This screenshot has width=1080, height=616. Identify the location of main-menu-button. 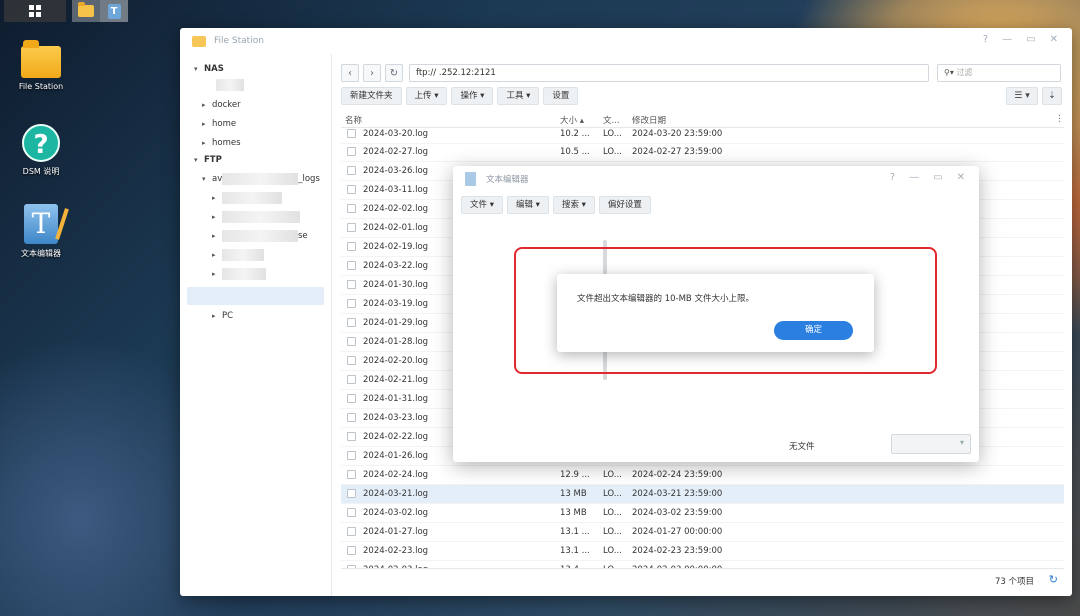
(35, 11).